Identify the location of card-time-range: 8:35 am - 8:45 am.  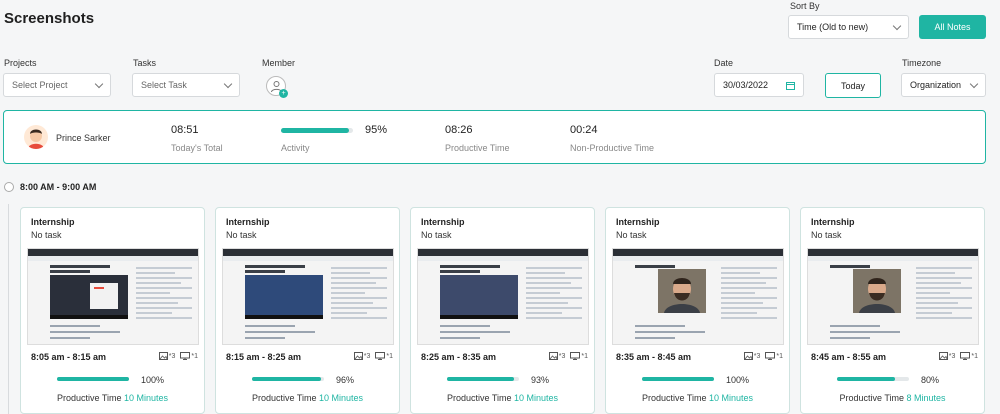
(654, 357).